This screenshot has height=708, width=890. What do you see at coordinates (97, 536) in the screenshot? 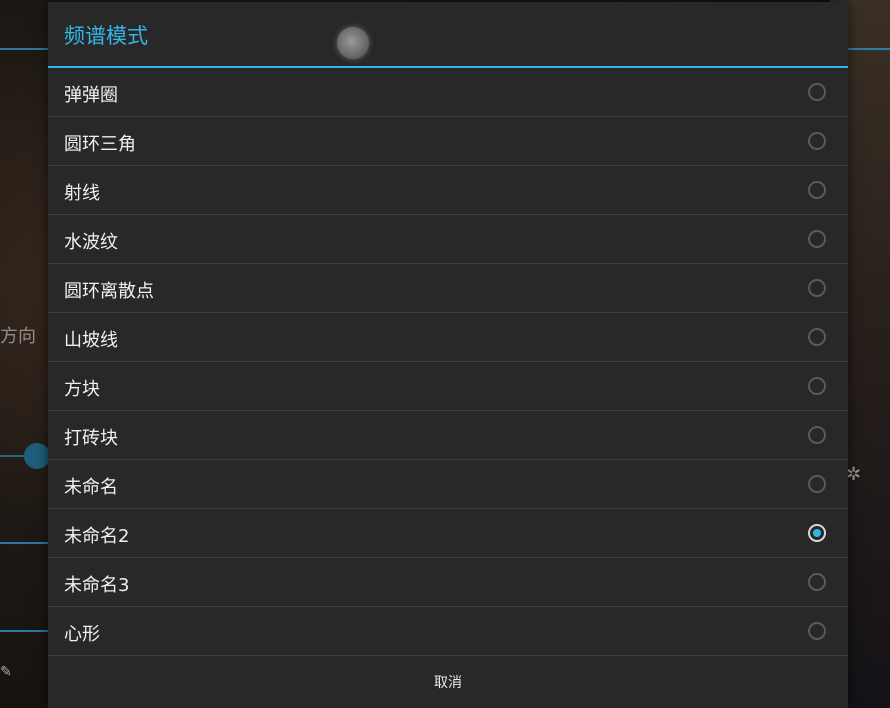
I see `option-label: 未命名2` at bounding box center [97, 536].